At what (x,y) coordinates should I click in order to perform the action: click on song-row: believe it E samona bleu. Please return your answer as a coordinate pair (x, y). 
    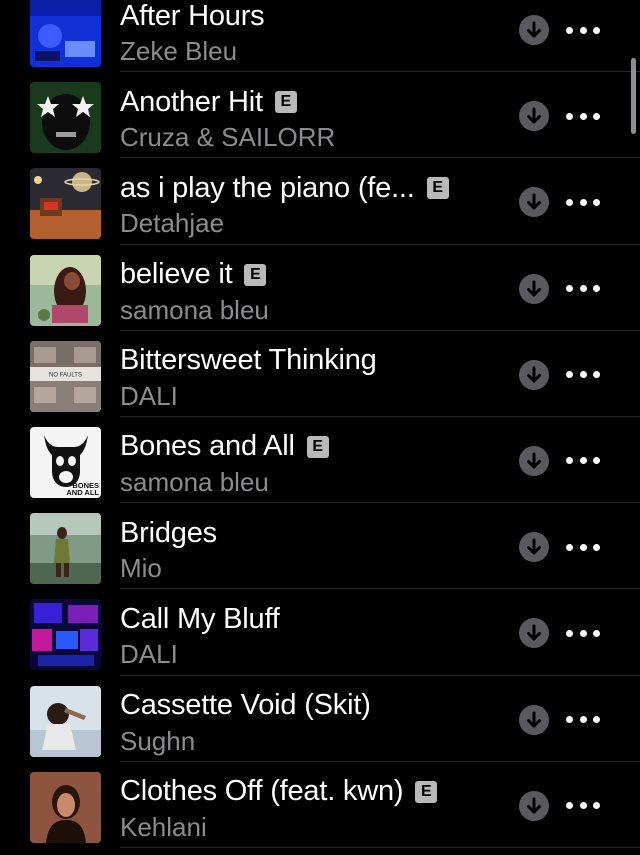
    Looking at the image, I should click on (320, 288).